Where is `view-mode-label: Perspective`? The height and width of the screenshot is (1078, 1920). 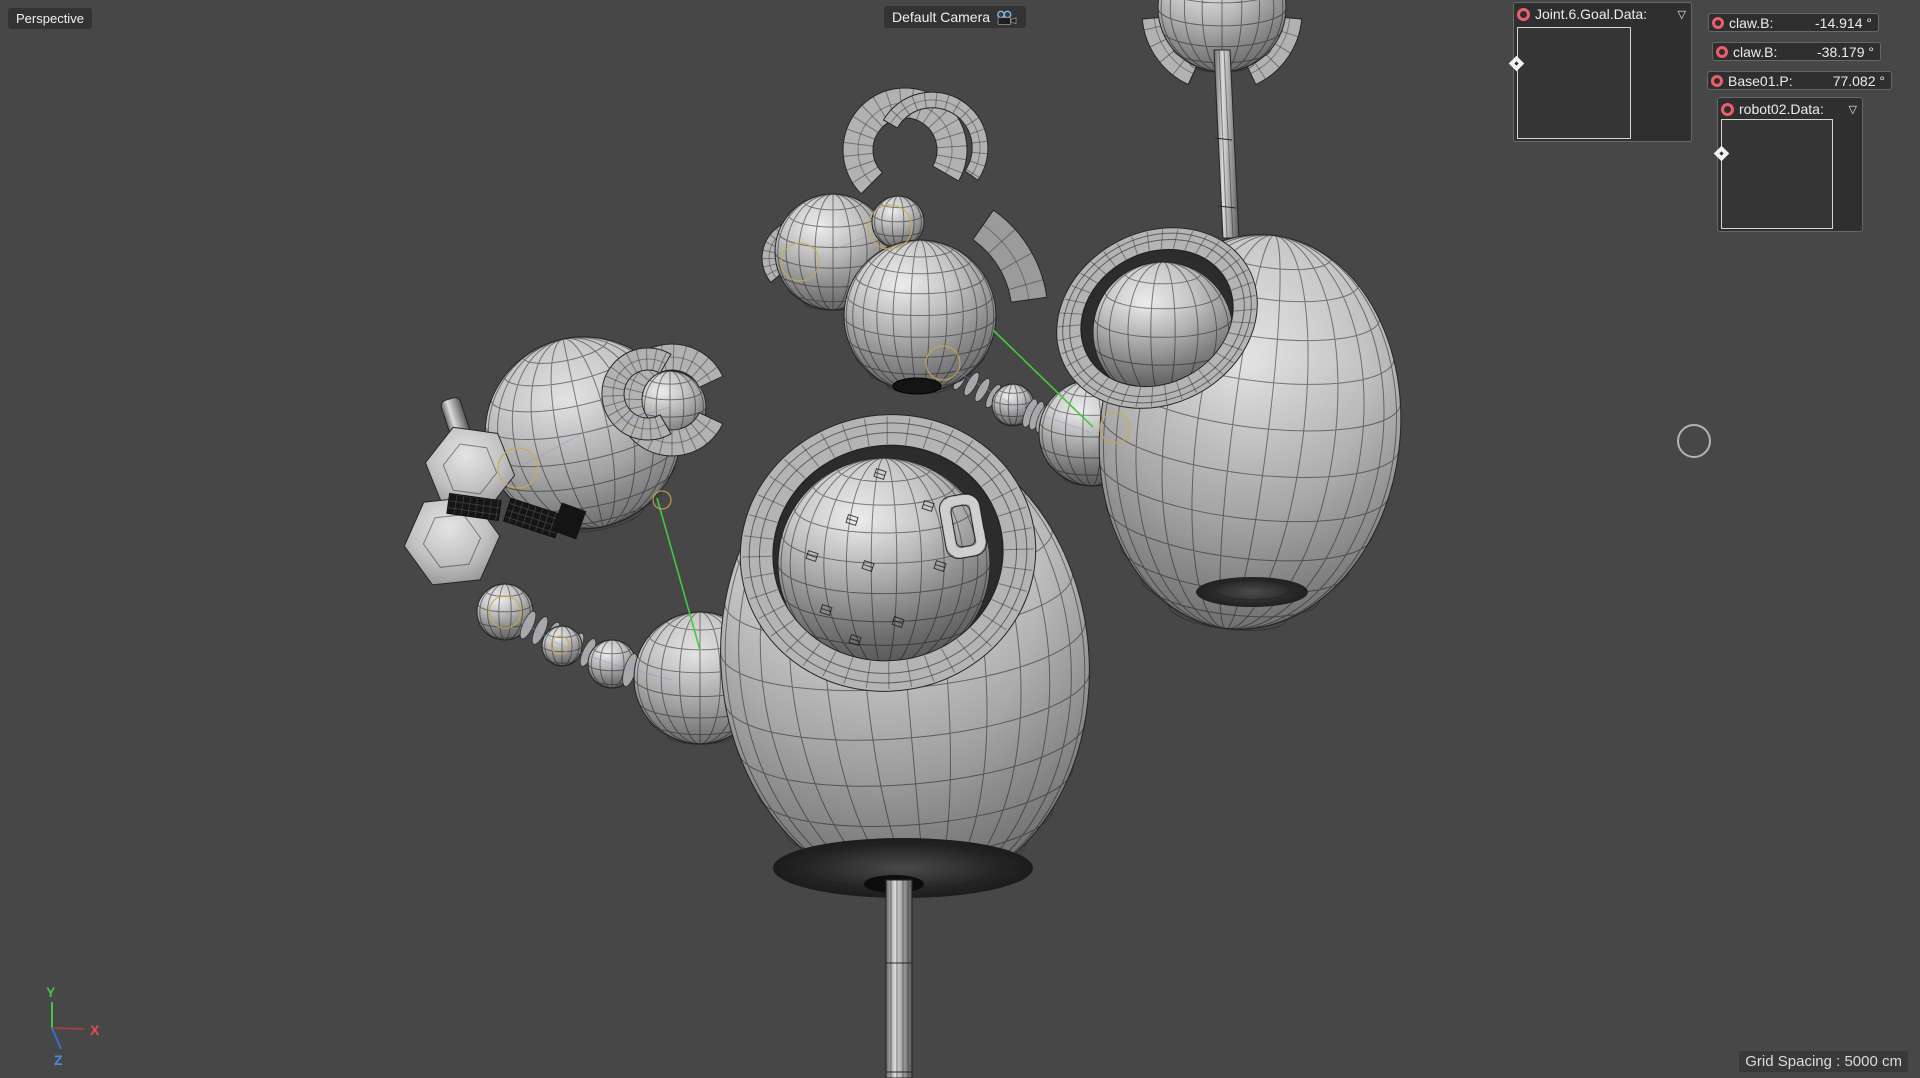
view-mode-label: Perspective is located at coordinates (50, 18).